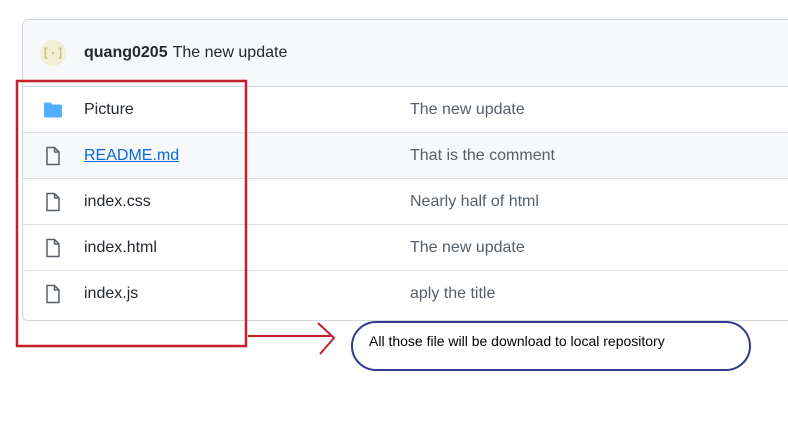 The width and height of the screenshot is (788, 423). What do you see at coordinates (405, 294) in the screenshot?
I see `file-row-index-js: index.js aply the title` at bounding box center [405, 294].